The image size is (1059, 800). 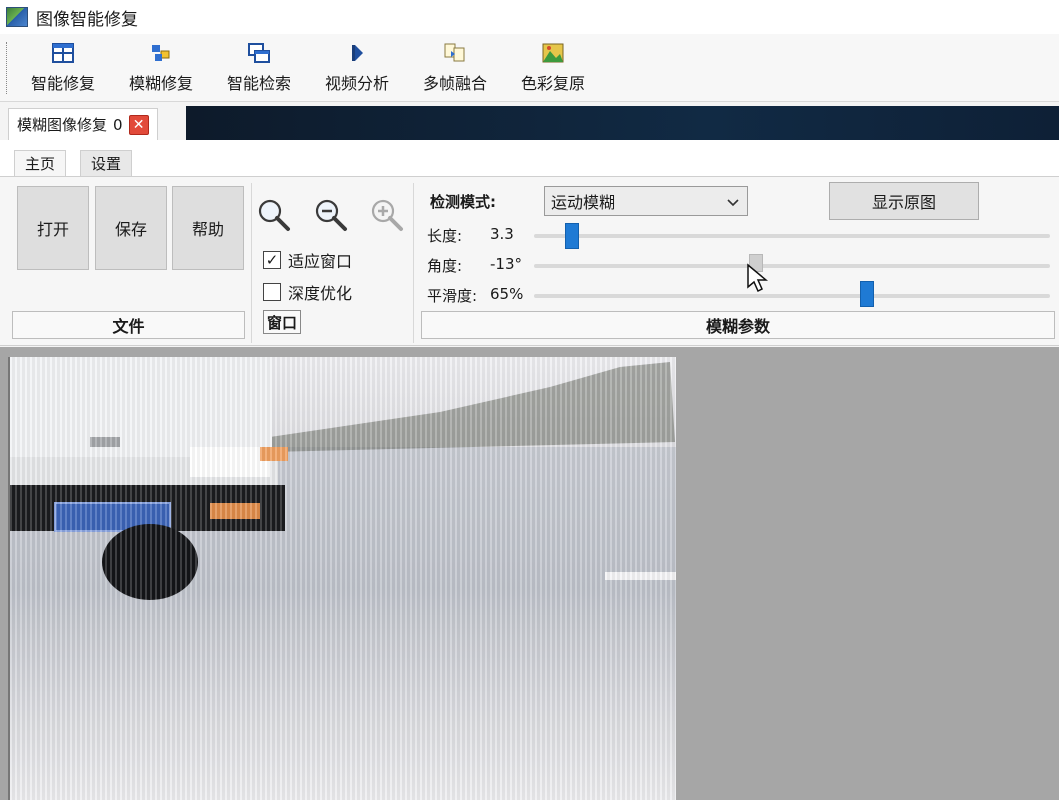 What do you see at coordinates (259, 53) in the screenshot?
I see `stacked-windows-icon` at bounding box center [259, 53].